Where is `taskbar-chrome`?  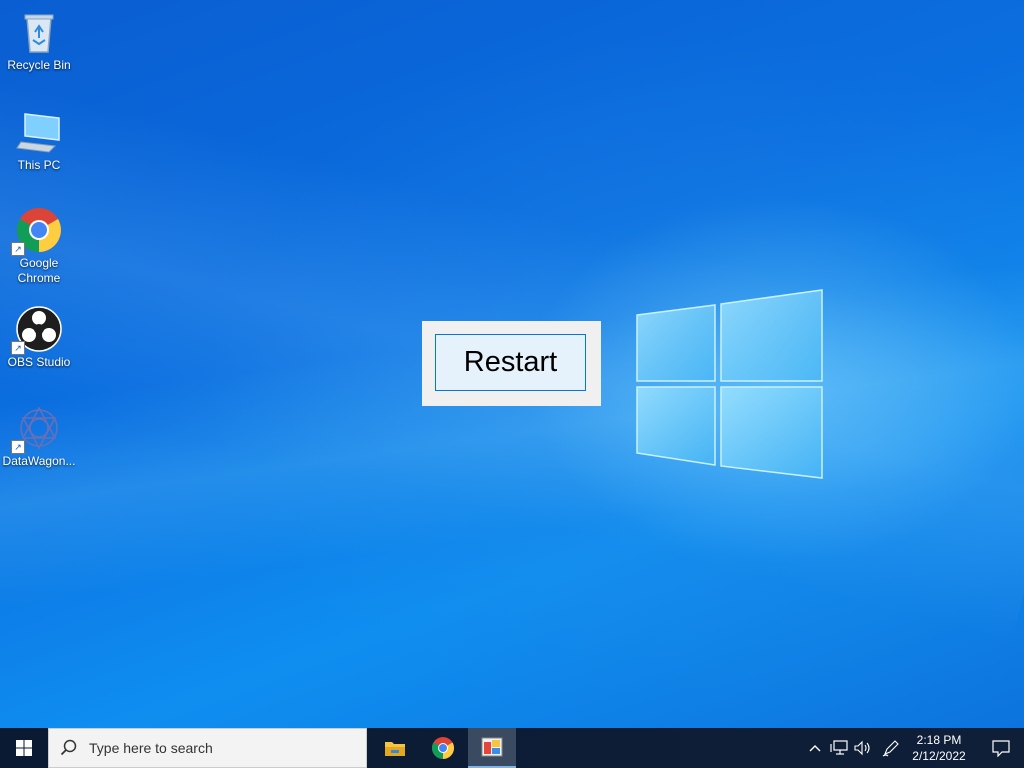
taskbar-chrome is located at coordinates (443, 748).